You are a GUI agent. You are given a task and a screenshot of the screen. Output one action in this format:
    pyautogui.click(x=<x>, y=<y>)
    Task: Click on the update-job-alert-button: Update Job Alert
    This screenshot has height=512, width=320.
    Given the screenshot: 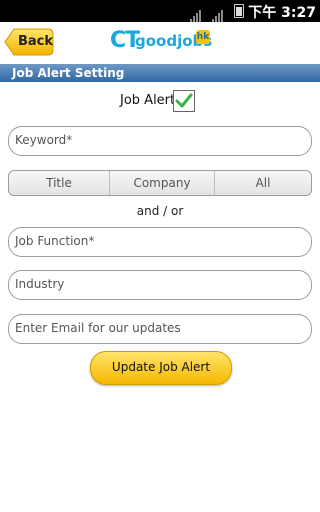 What is the action you would take?
    pyautogui.click(x=161, y=368)
    